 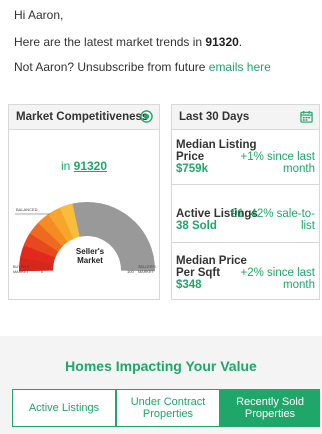 I want to click on tab-under-contract: Under Contract Properties, so click(x=168, y=408).